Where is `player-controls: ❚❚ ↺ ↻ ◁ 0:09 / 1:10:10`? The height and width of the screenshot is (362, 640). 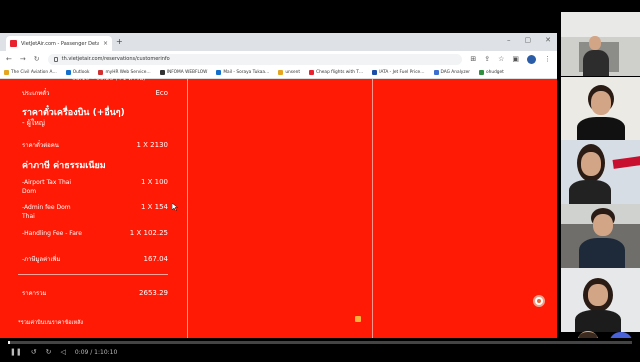 player-controls: ❚❚ ↺ ↻ ◁ 0:09 / 1:10:10 is located at coordinates (63, 352).